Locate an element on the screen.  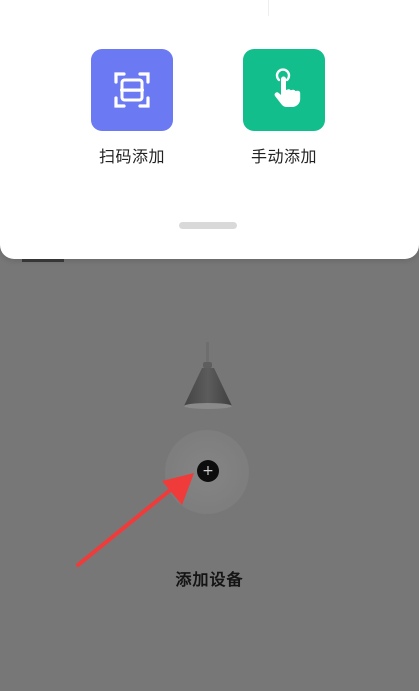
pendant-lamp-icon is located at coordinates (208, 388).